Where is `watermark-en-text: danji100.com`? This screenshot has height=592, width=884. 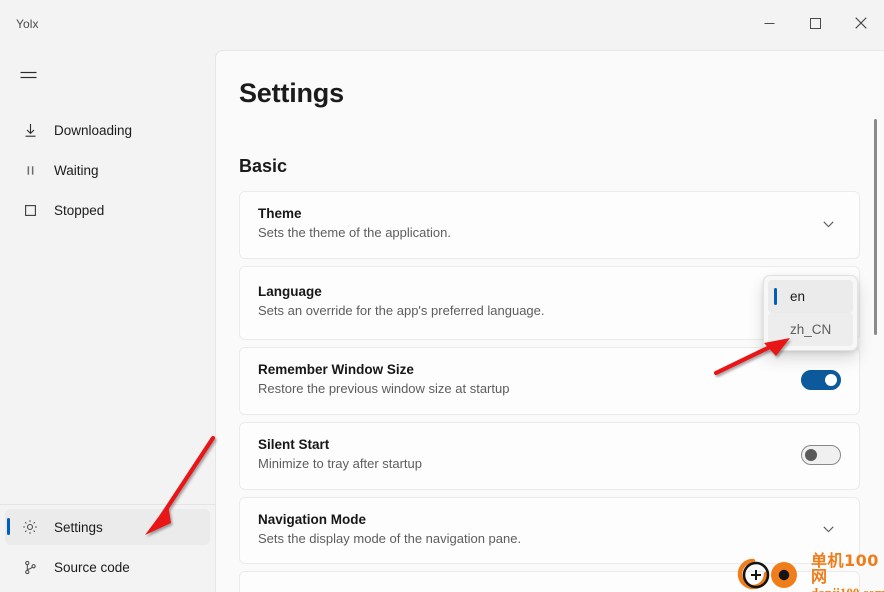
watermark-en-text: danji100.com is located at coordinates (847, 589).